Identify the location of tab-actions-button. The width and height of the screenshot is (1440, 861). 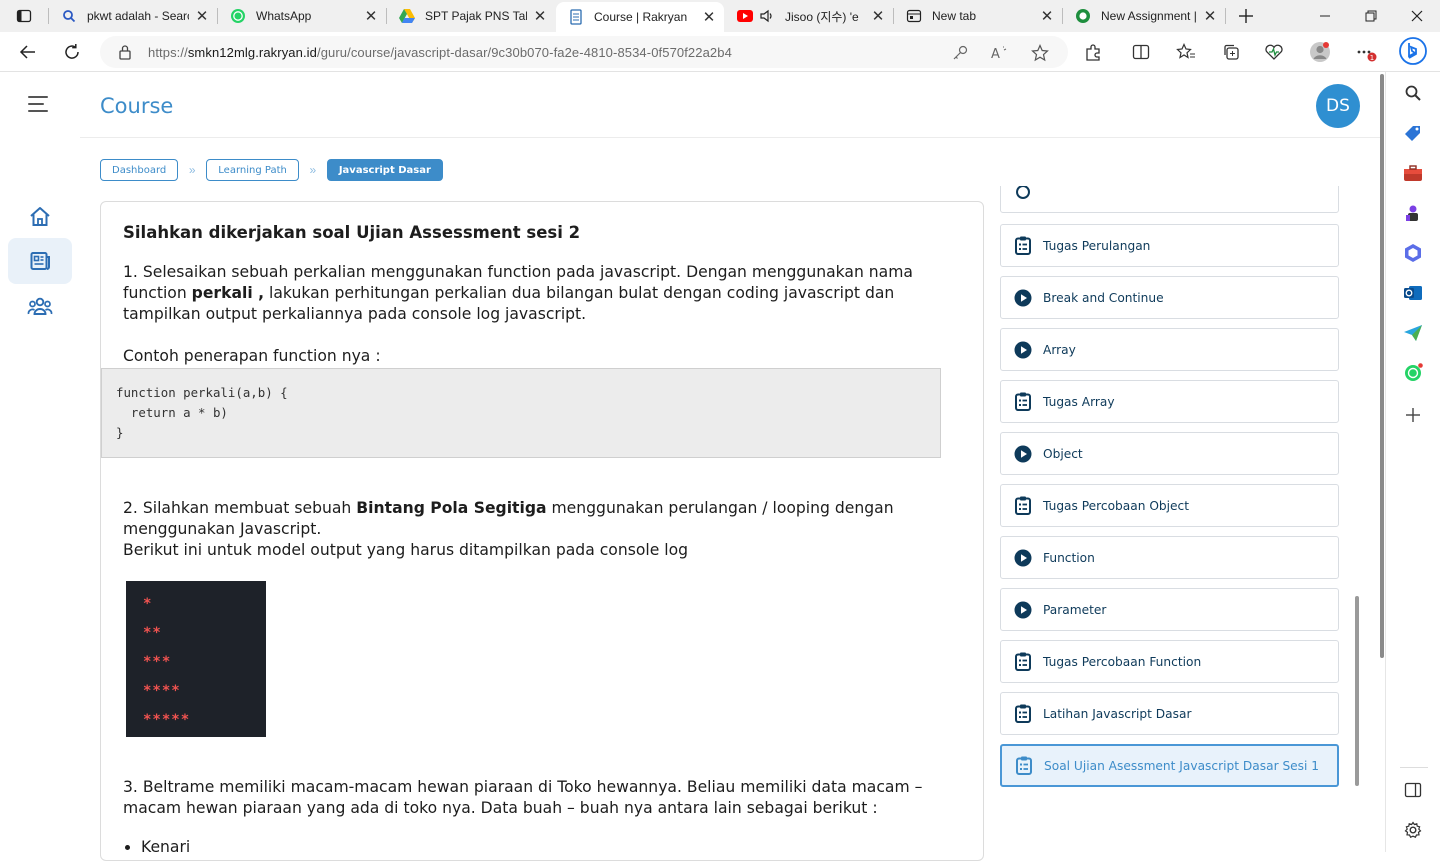
(24, 16).